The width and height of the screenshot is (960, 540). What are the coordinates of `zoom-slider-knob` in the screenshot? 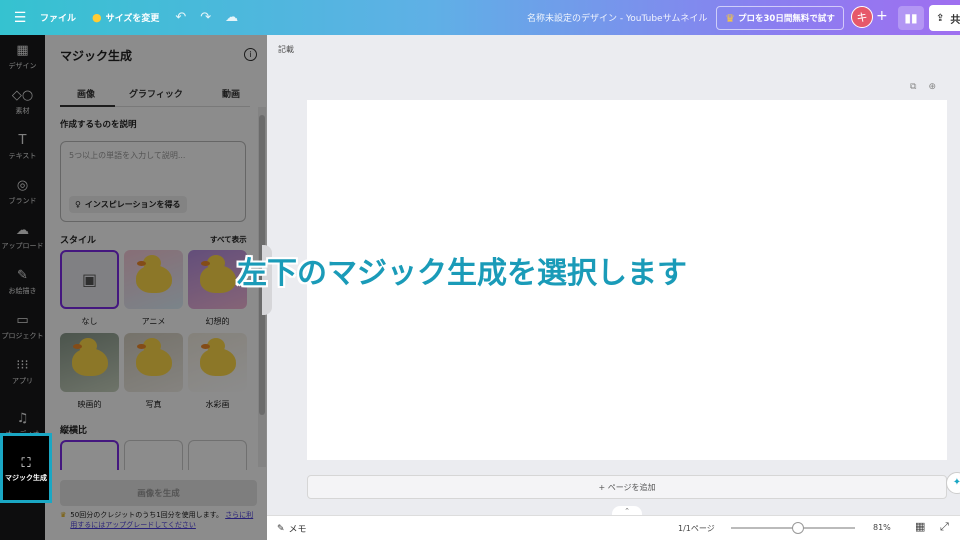 It's located at (798, 528).